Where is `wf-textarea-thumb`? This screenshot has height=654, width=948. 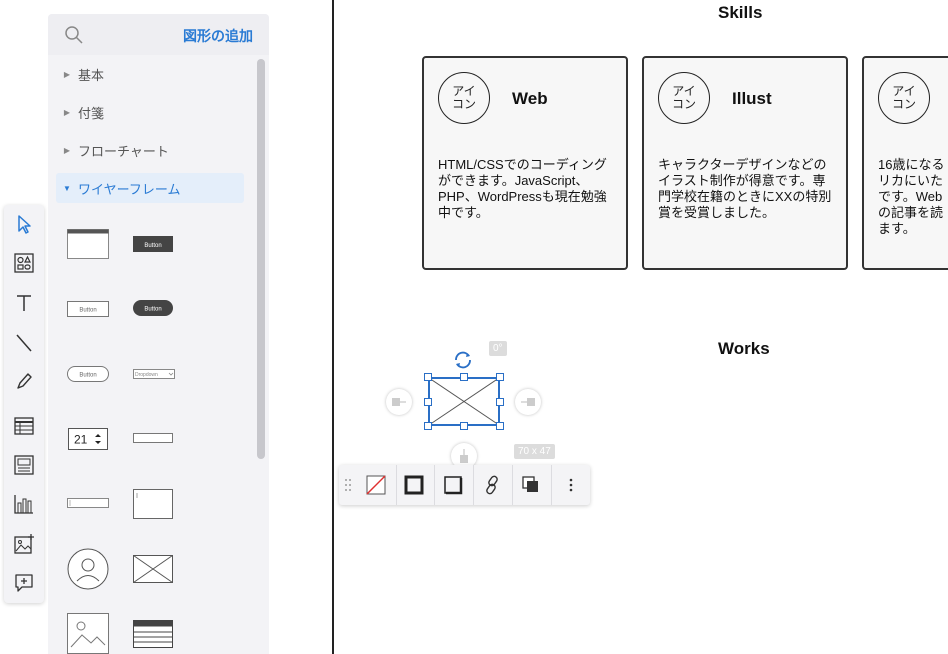
wf-textarea-thumb is located at coordinates (153, 504).